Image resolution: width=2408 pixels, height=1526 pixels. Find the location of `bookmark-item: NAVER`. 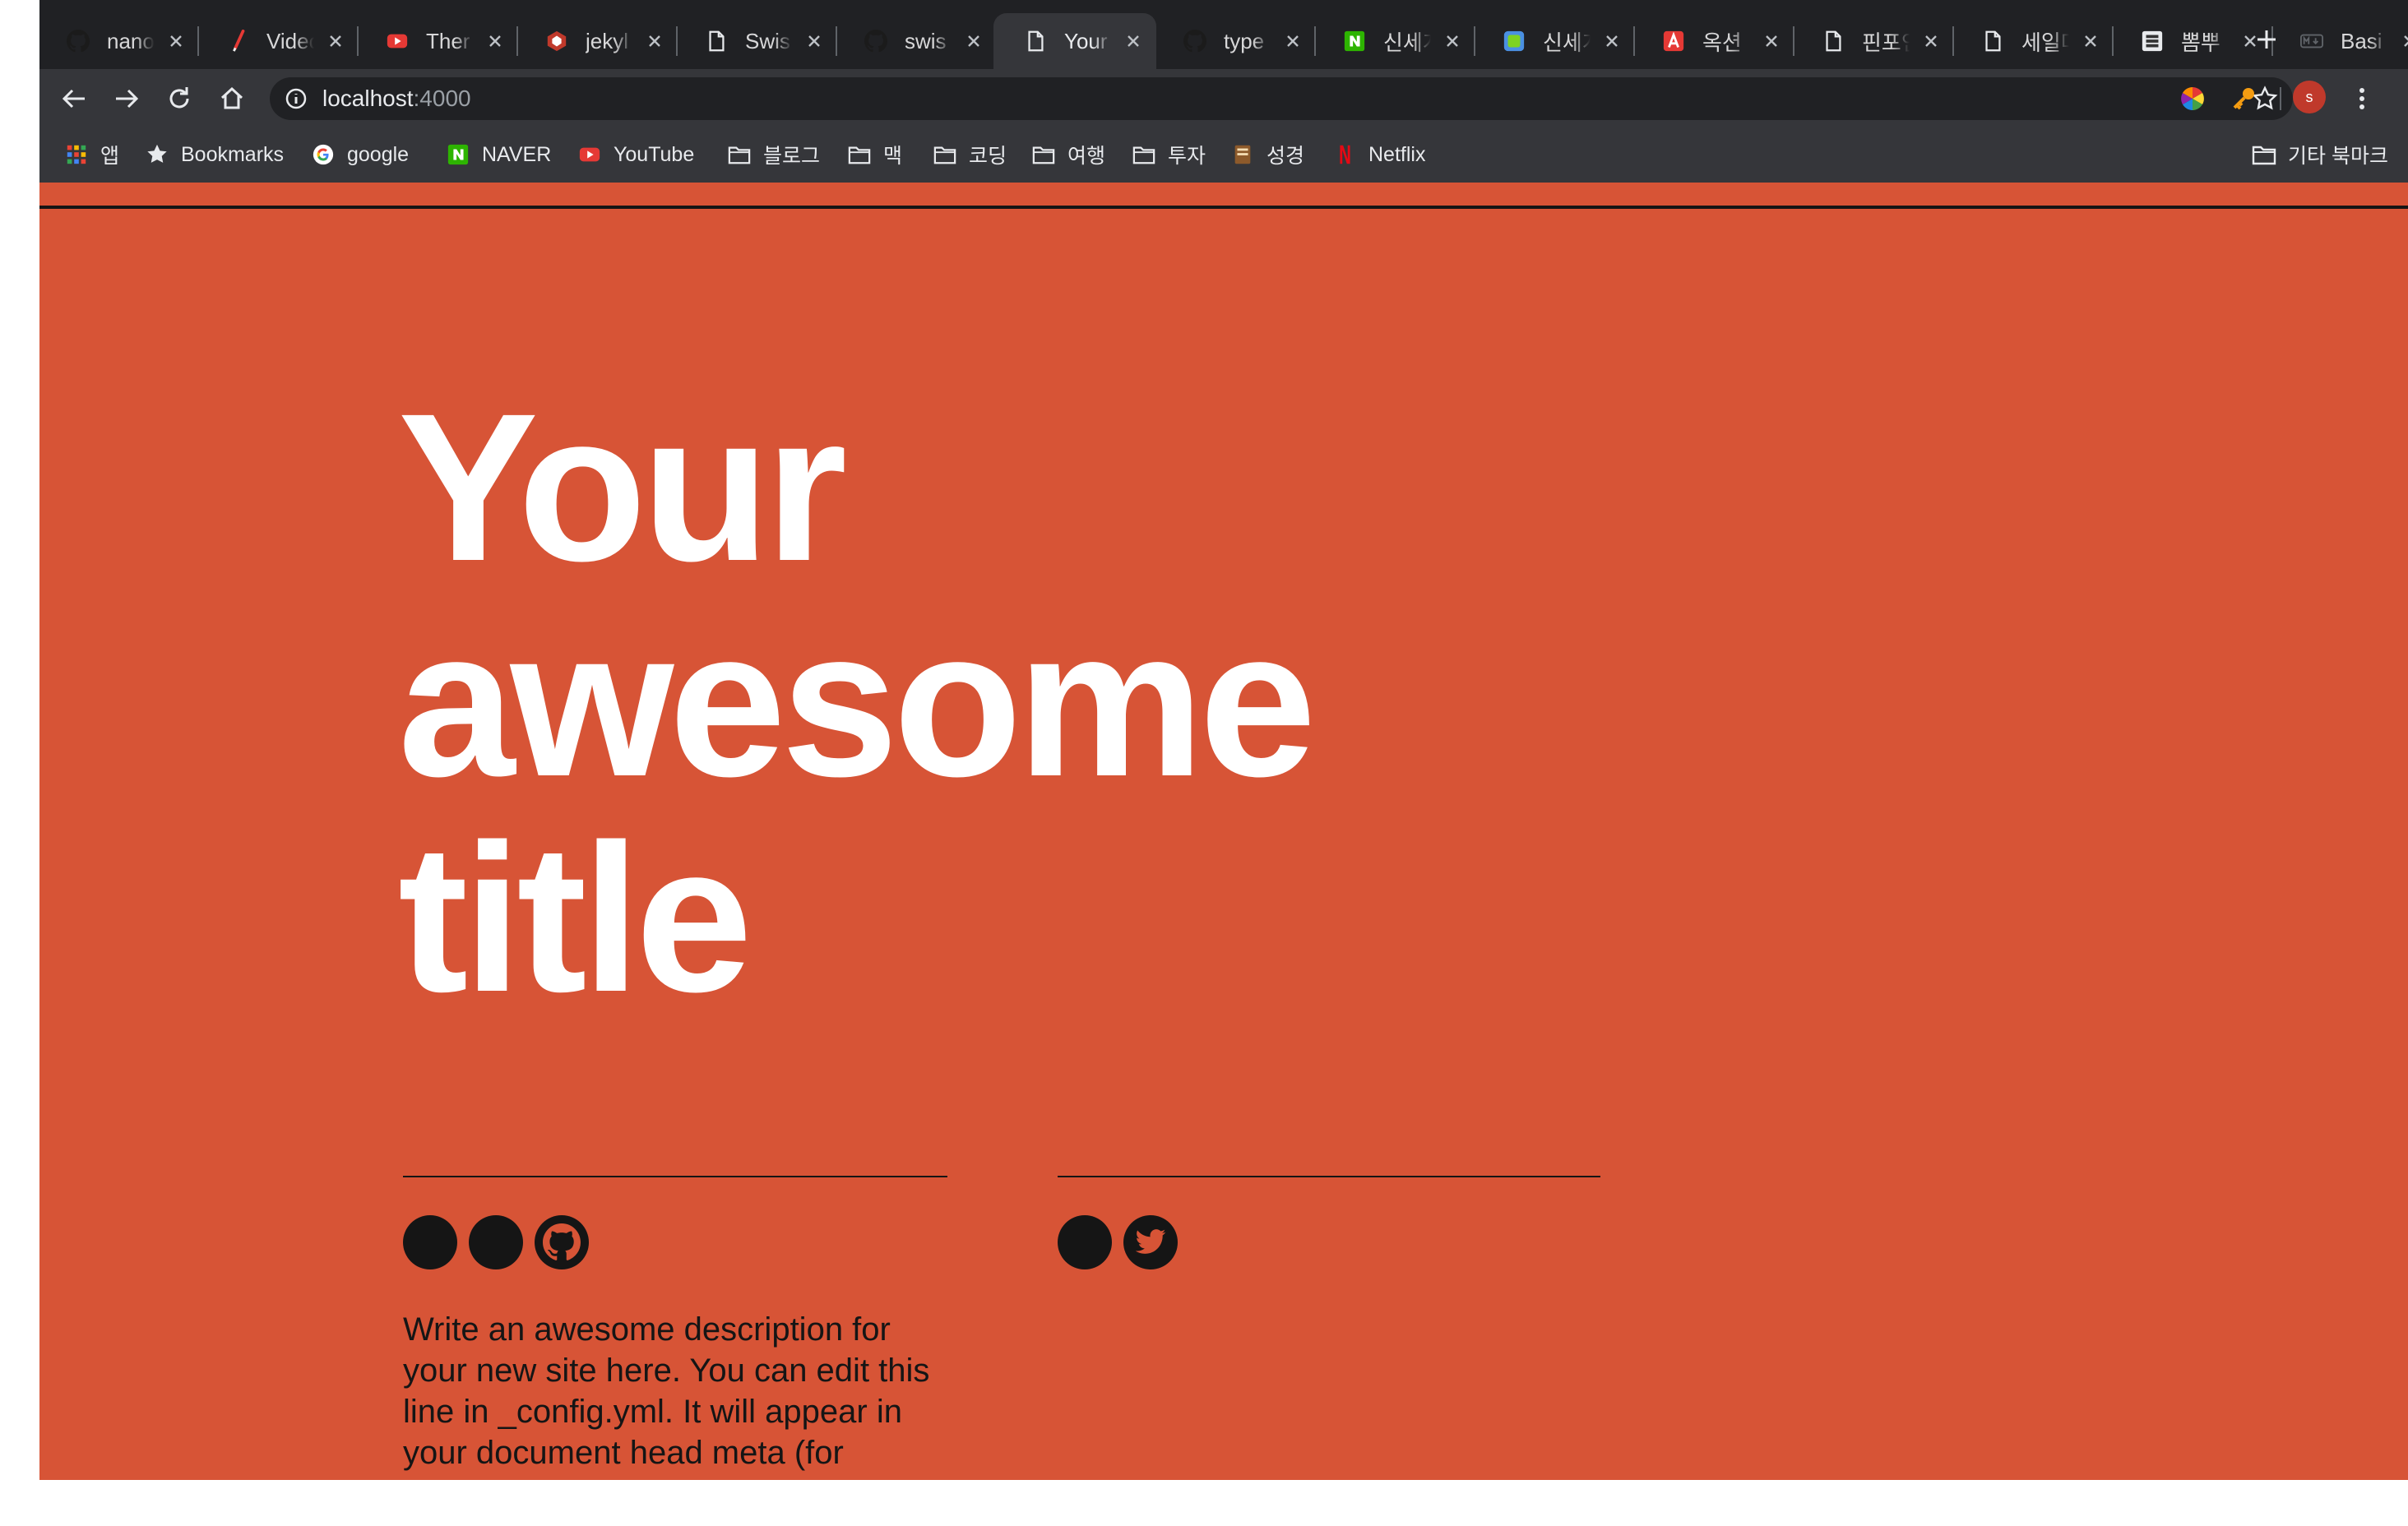

bookmark-item: NAVER is located at coordinates (498, 154).